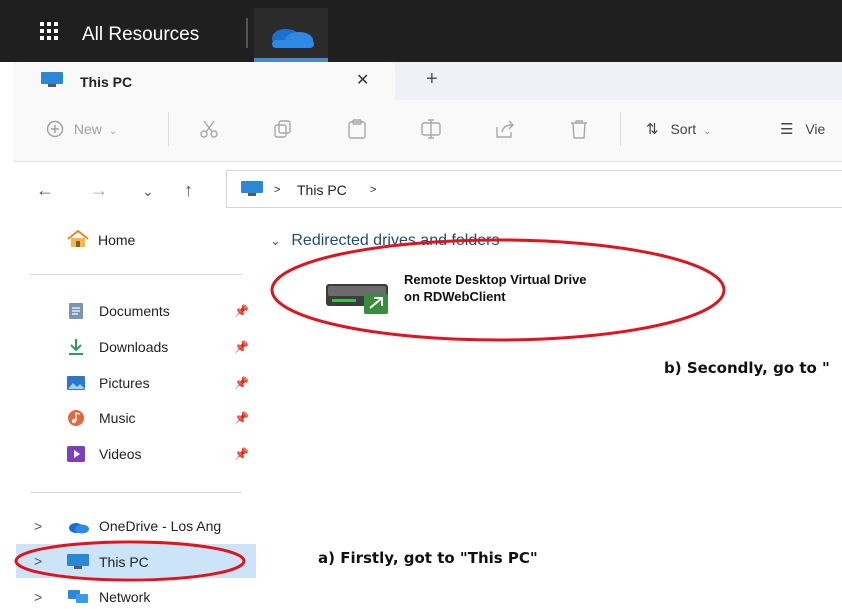  What do you see at coordinates (76, 383) in the screenshot?
I see `pictures-icon` at bounding box center [76, 383].